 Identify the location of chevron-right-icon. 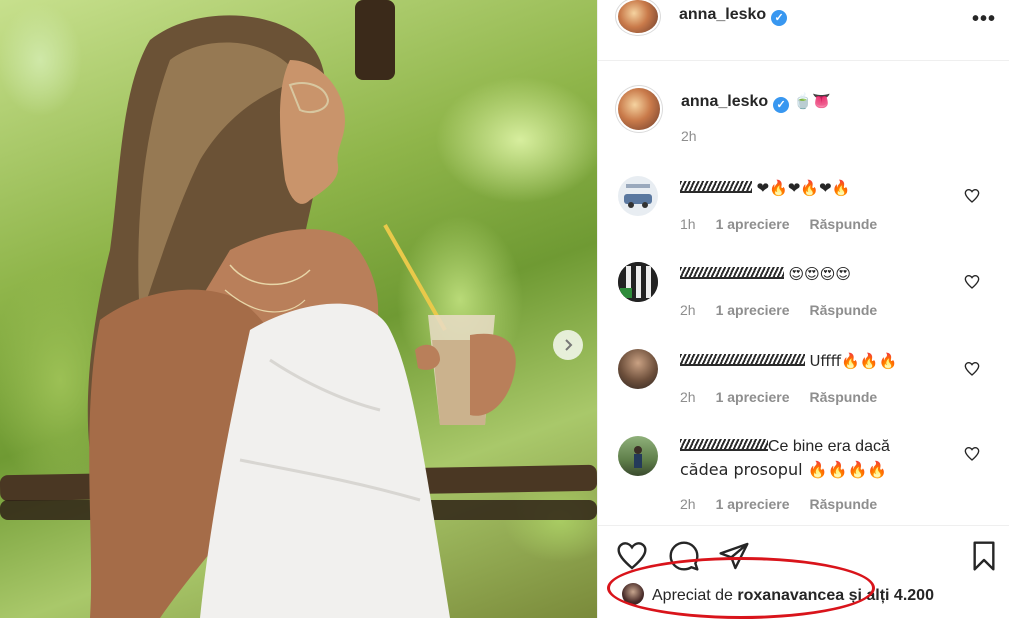
(569, 345).